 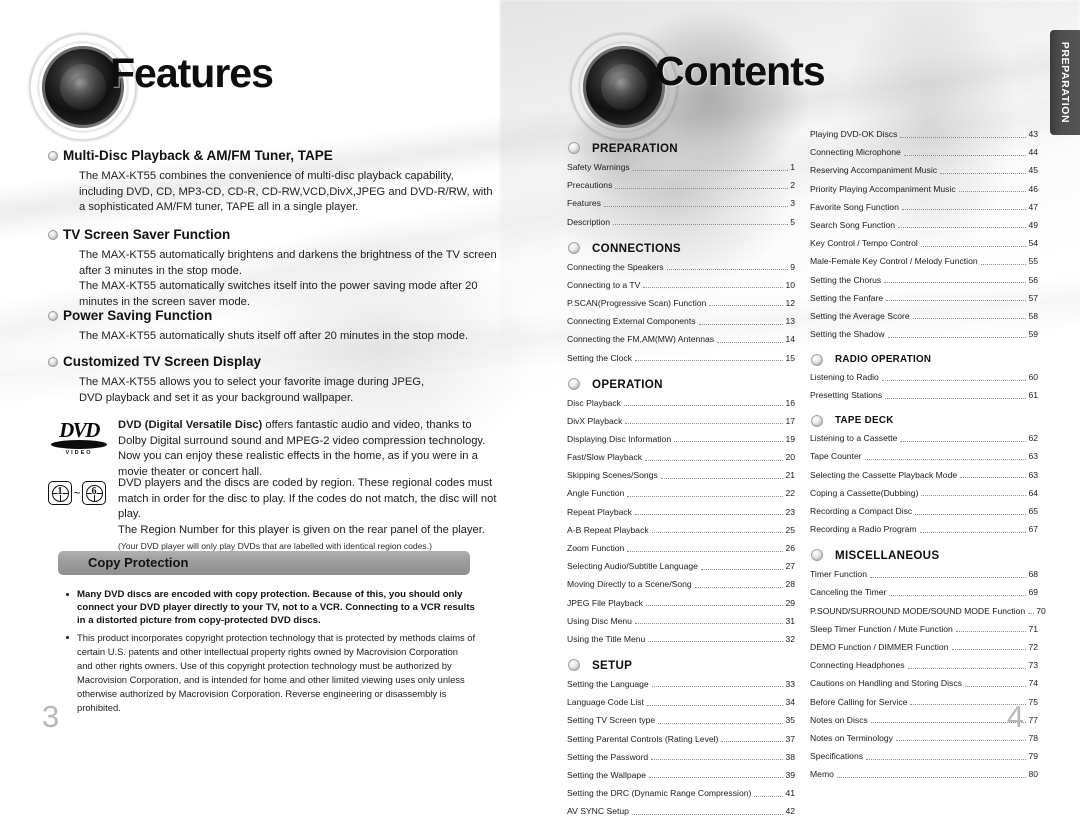 What do you see at coordinates (680, 475) in the screenshot?
I see `toc-entry: Skipping Scenes/Songs 21` at bounding box center [680, 475].